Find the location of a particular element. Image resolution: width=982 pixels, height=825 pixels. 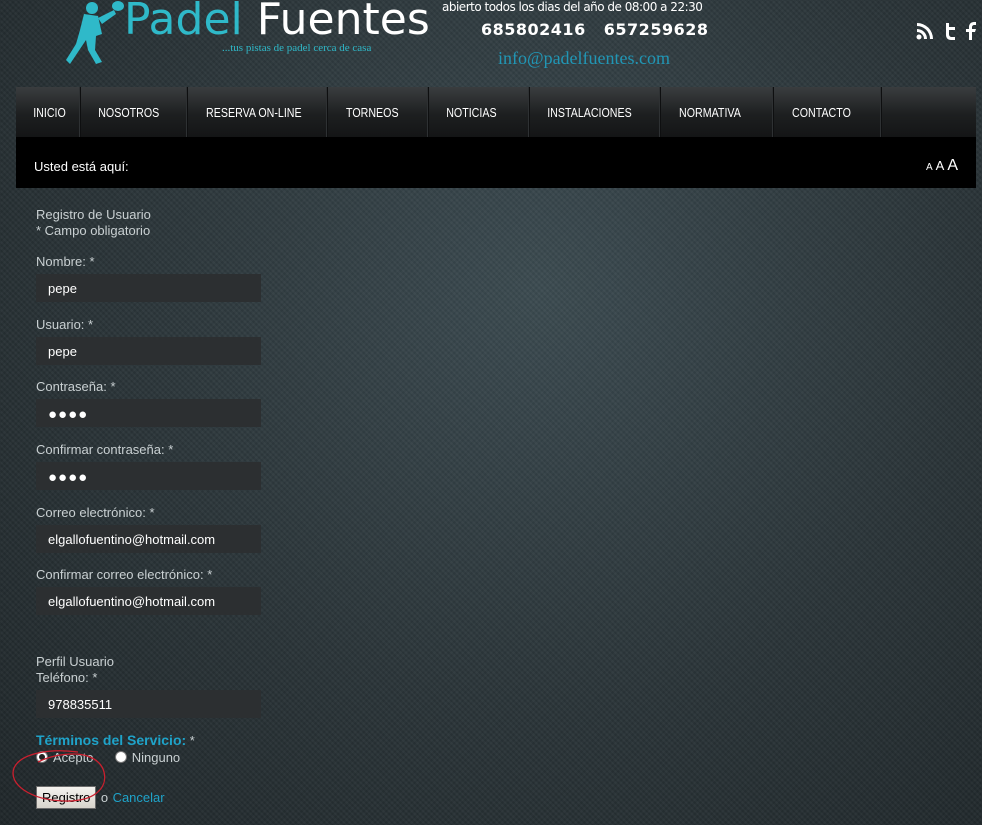

twitter-icon is located at coordinates (951, 31).